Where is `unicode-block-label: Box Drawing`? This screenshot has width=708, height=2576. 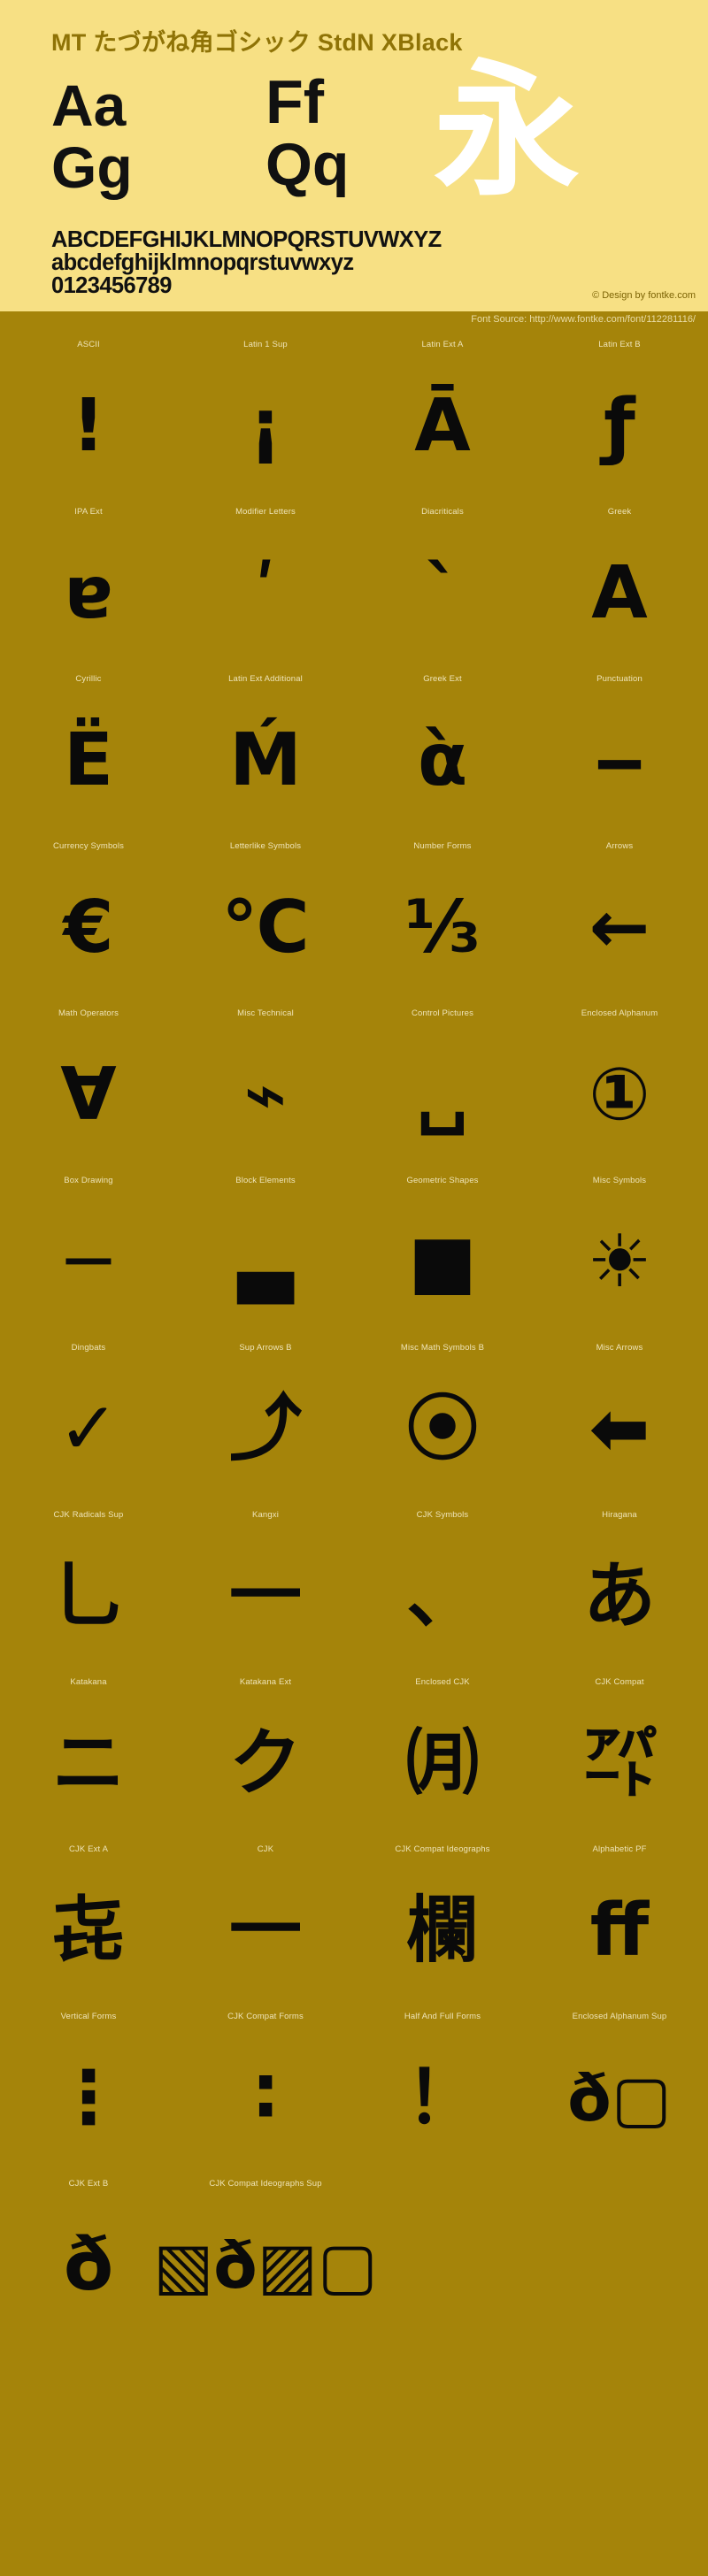 unicode-block-label: Box Drawing is located at coordinates (88, 1180).